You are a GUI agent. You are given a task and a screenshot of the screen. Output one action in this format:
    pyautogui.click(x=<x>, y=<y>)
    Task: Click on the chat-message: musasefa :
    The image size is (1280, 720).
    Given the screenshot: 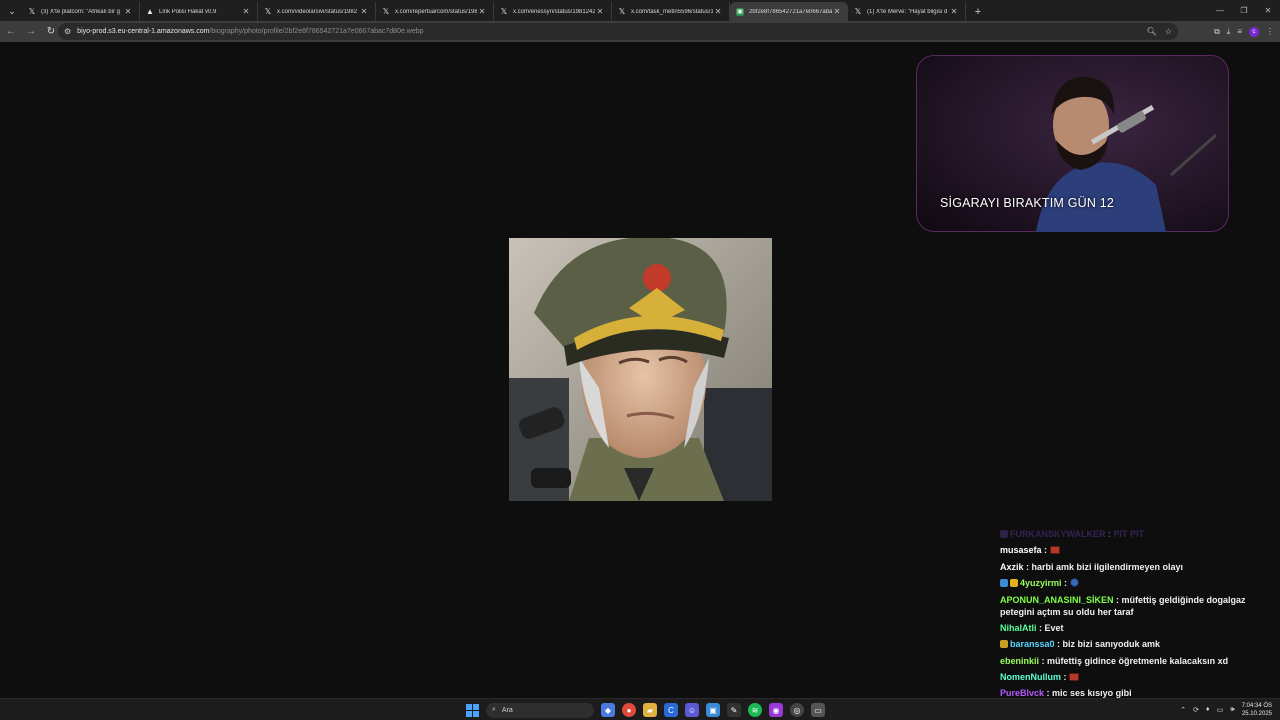 What is the action you would take?
    pyautogui.click(x=1135, y=550)
    